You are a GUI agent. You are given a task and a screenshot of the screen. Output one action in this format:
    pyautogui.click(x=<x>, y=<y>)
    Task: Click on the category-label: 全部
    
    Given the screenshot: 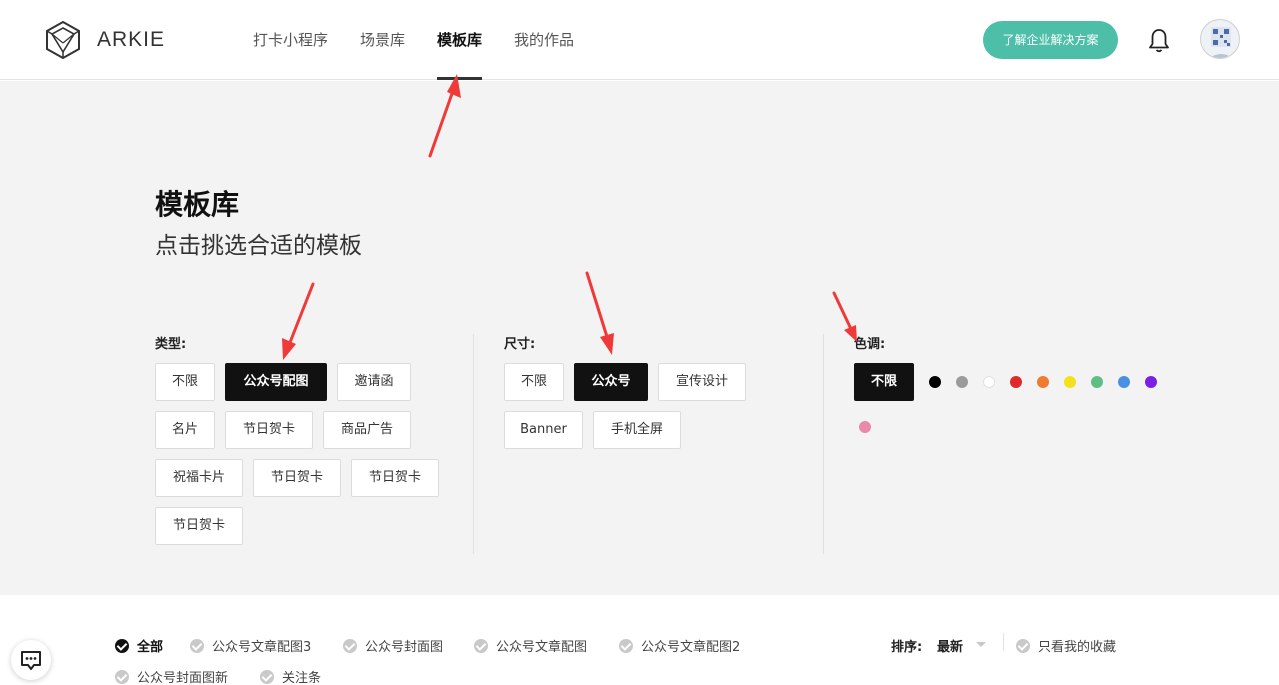 What is the action you would take?
    pyautogui.click(x=150, y=647)
    